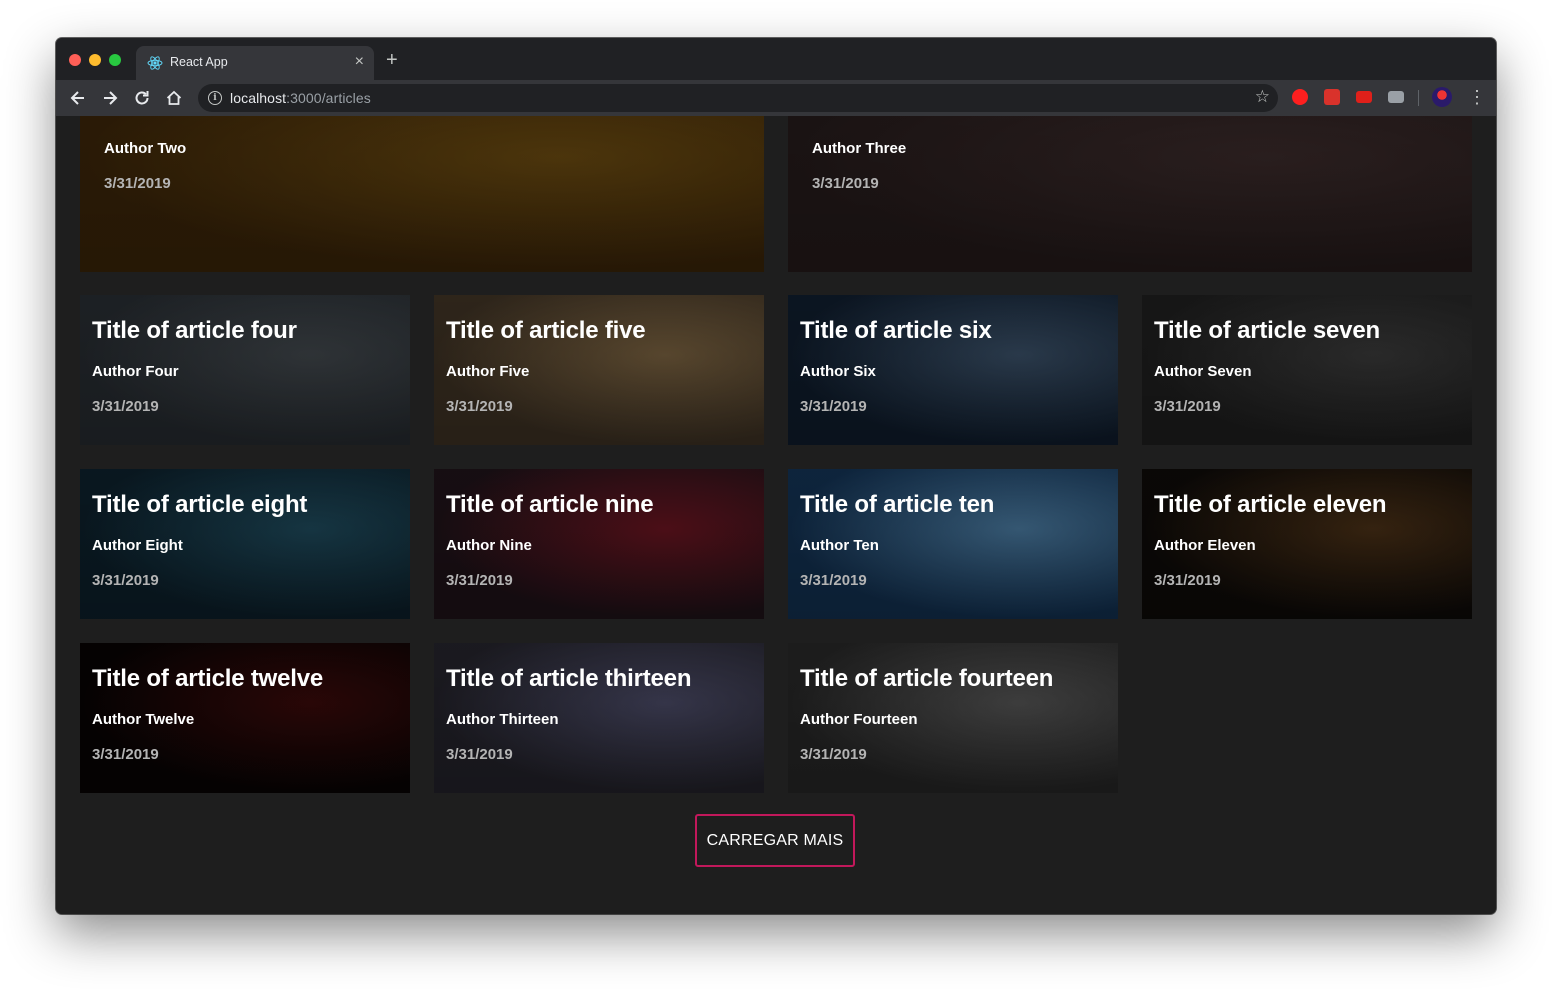  I want to click on article-title: Title of article four, so click(194, 330).